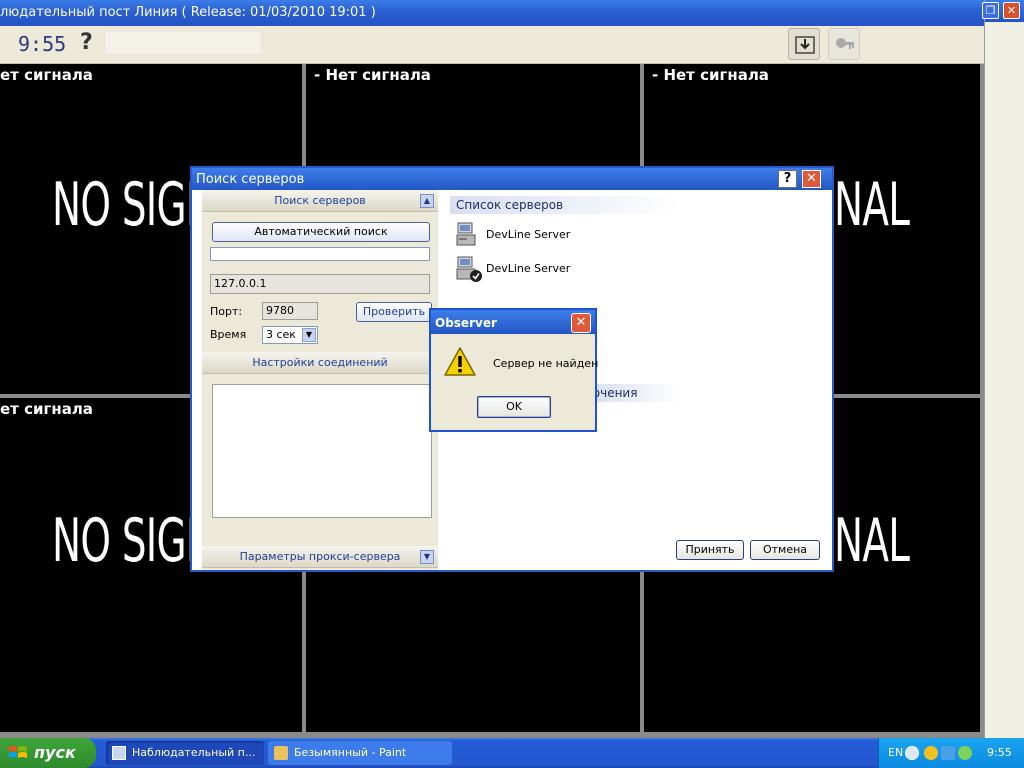 This screenshot has width=1024, height=768. I want to click on time-label: Время, so click(228, 334).